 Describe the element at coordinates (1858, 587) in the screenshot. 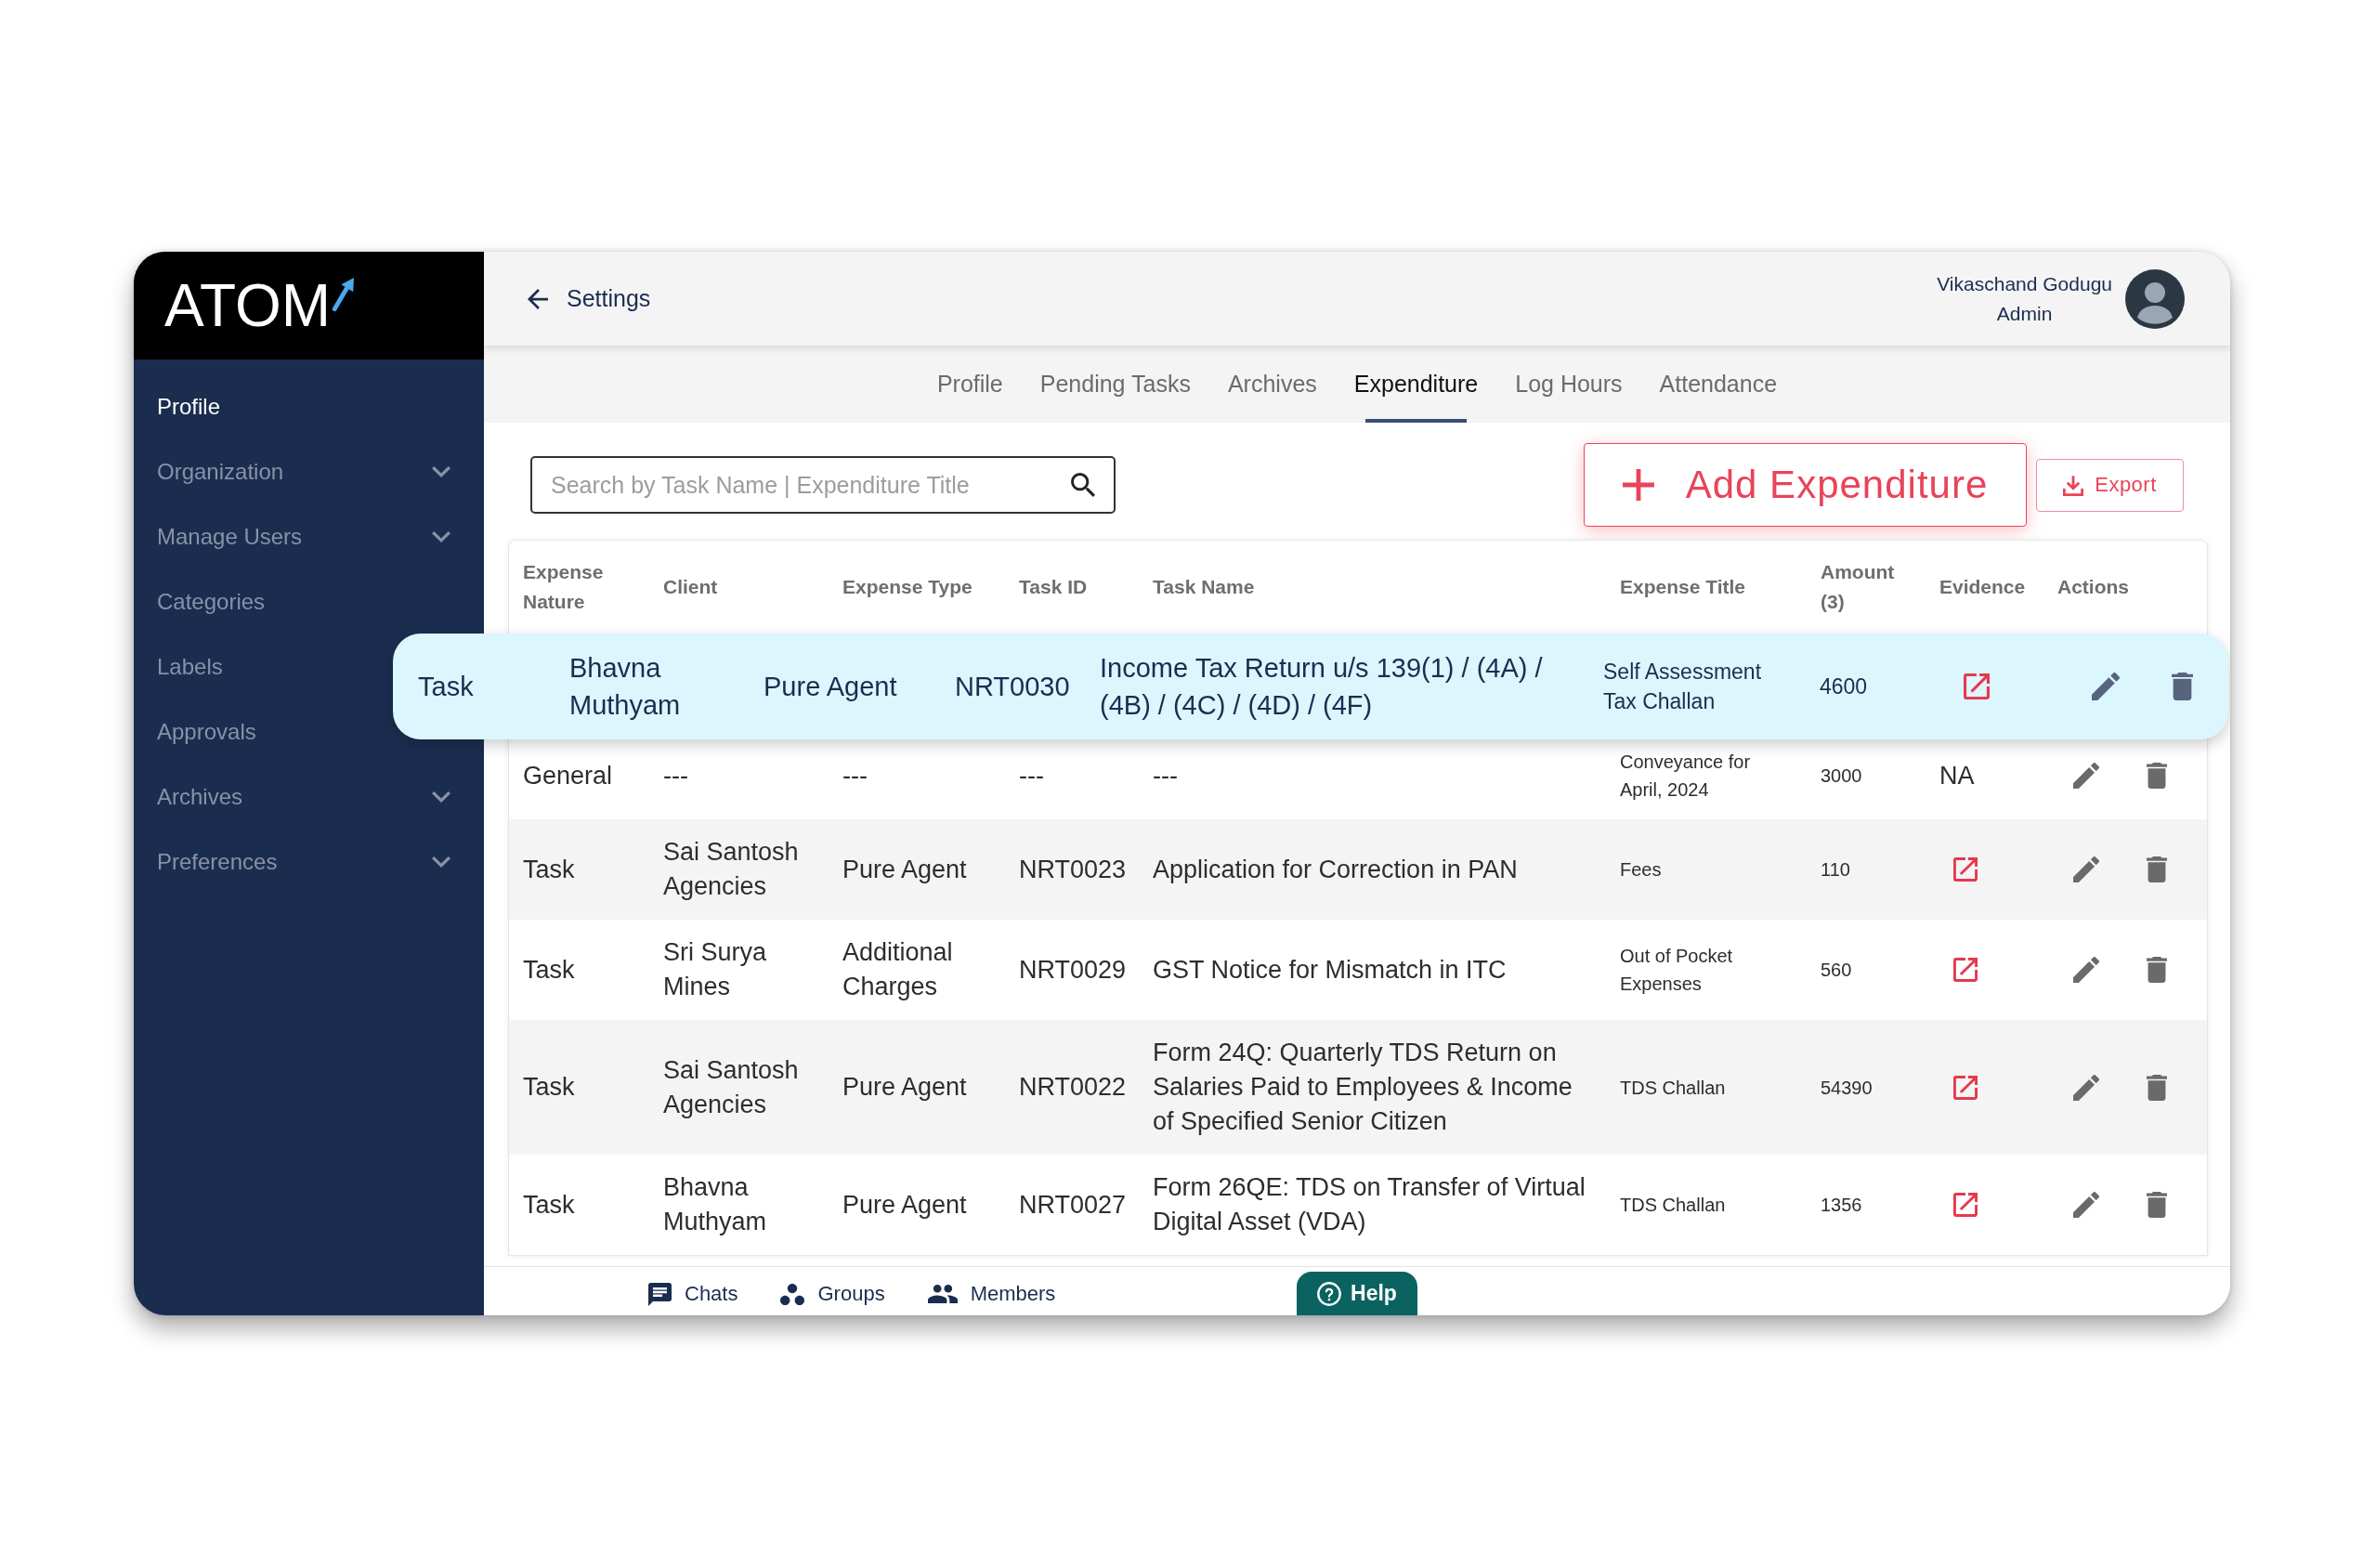

I see `column-header: Amount (3)` at that location.